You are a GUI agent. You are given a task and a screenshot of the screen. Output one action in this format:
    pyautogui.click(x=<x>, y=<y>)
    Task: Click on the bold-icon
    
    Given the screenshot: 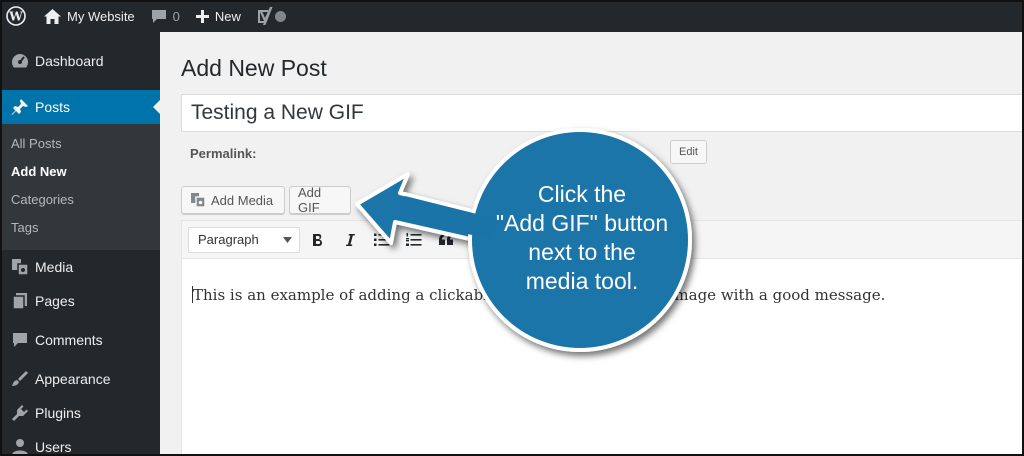 What is the action you would take?
    pyautogui.click(x=317, y=239)
    